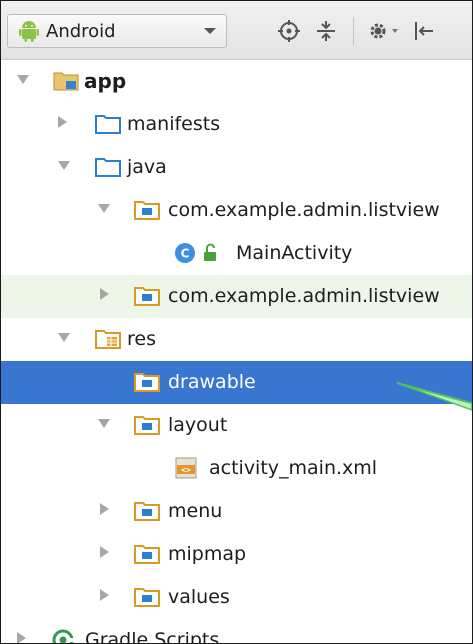  I want to click on class-icon: C, so click(185, 253).